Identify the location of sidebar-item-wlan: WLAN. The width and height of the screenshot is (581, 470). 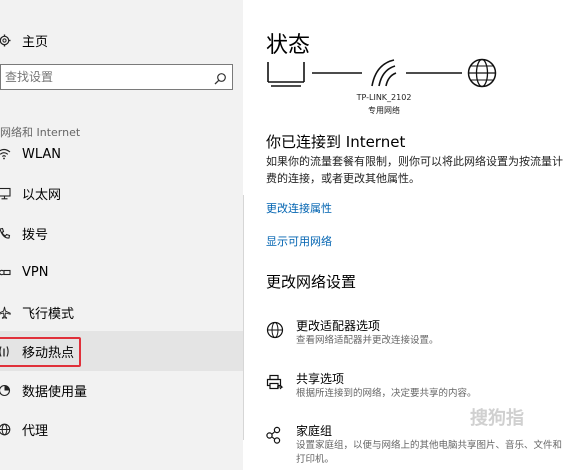
(121, 154).